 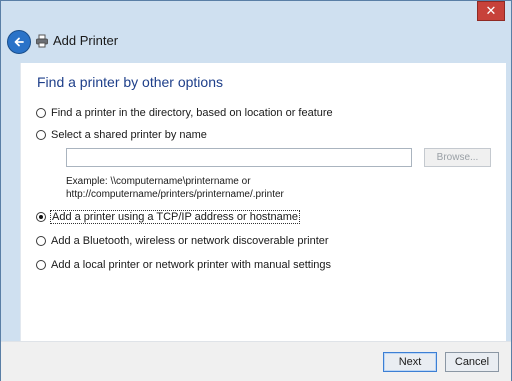 I want to click on printer-icon, so click(x=42, y=41).